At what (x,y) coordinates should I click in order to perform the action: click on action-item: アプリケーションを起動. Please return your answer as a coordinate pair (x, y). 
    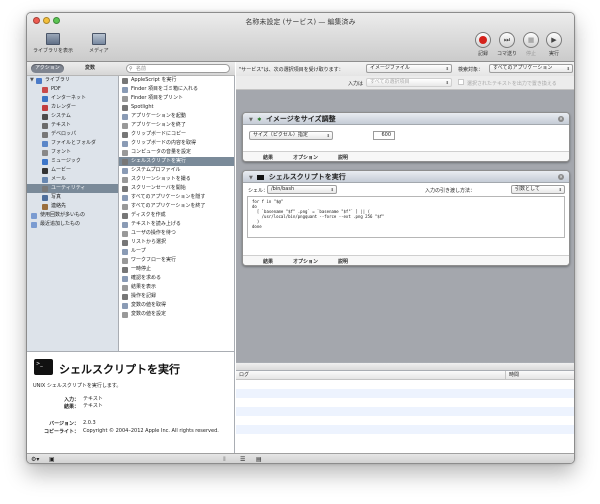
    Looking at the image, I should click on (176, 116).